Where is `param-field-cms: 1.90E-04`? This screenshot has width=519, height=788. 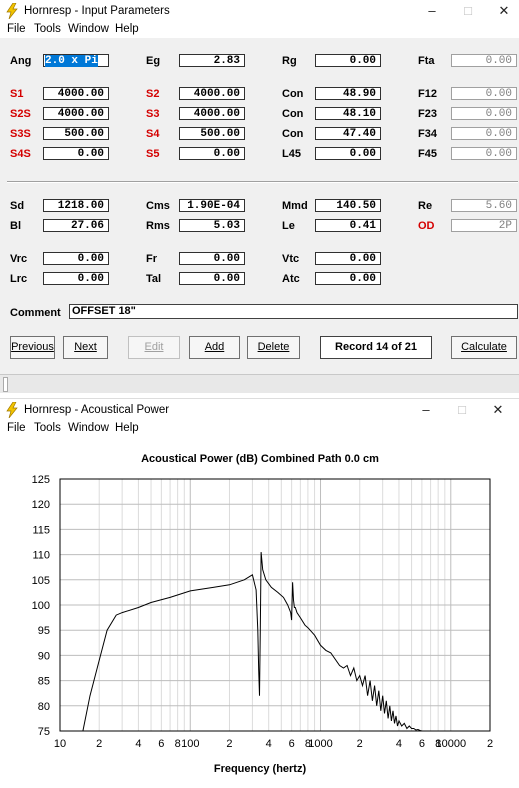 param-field-cms: 1.90E-04 is located at coordinates (212, 205).